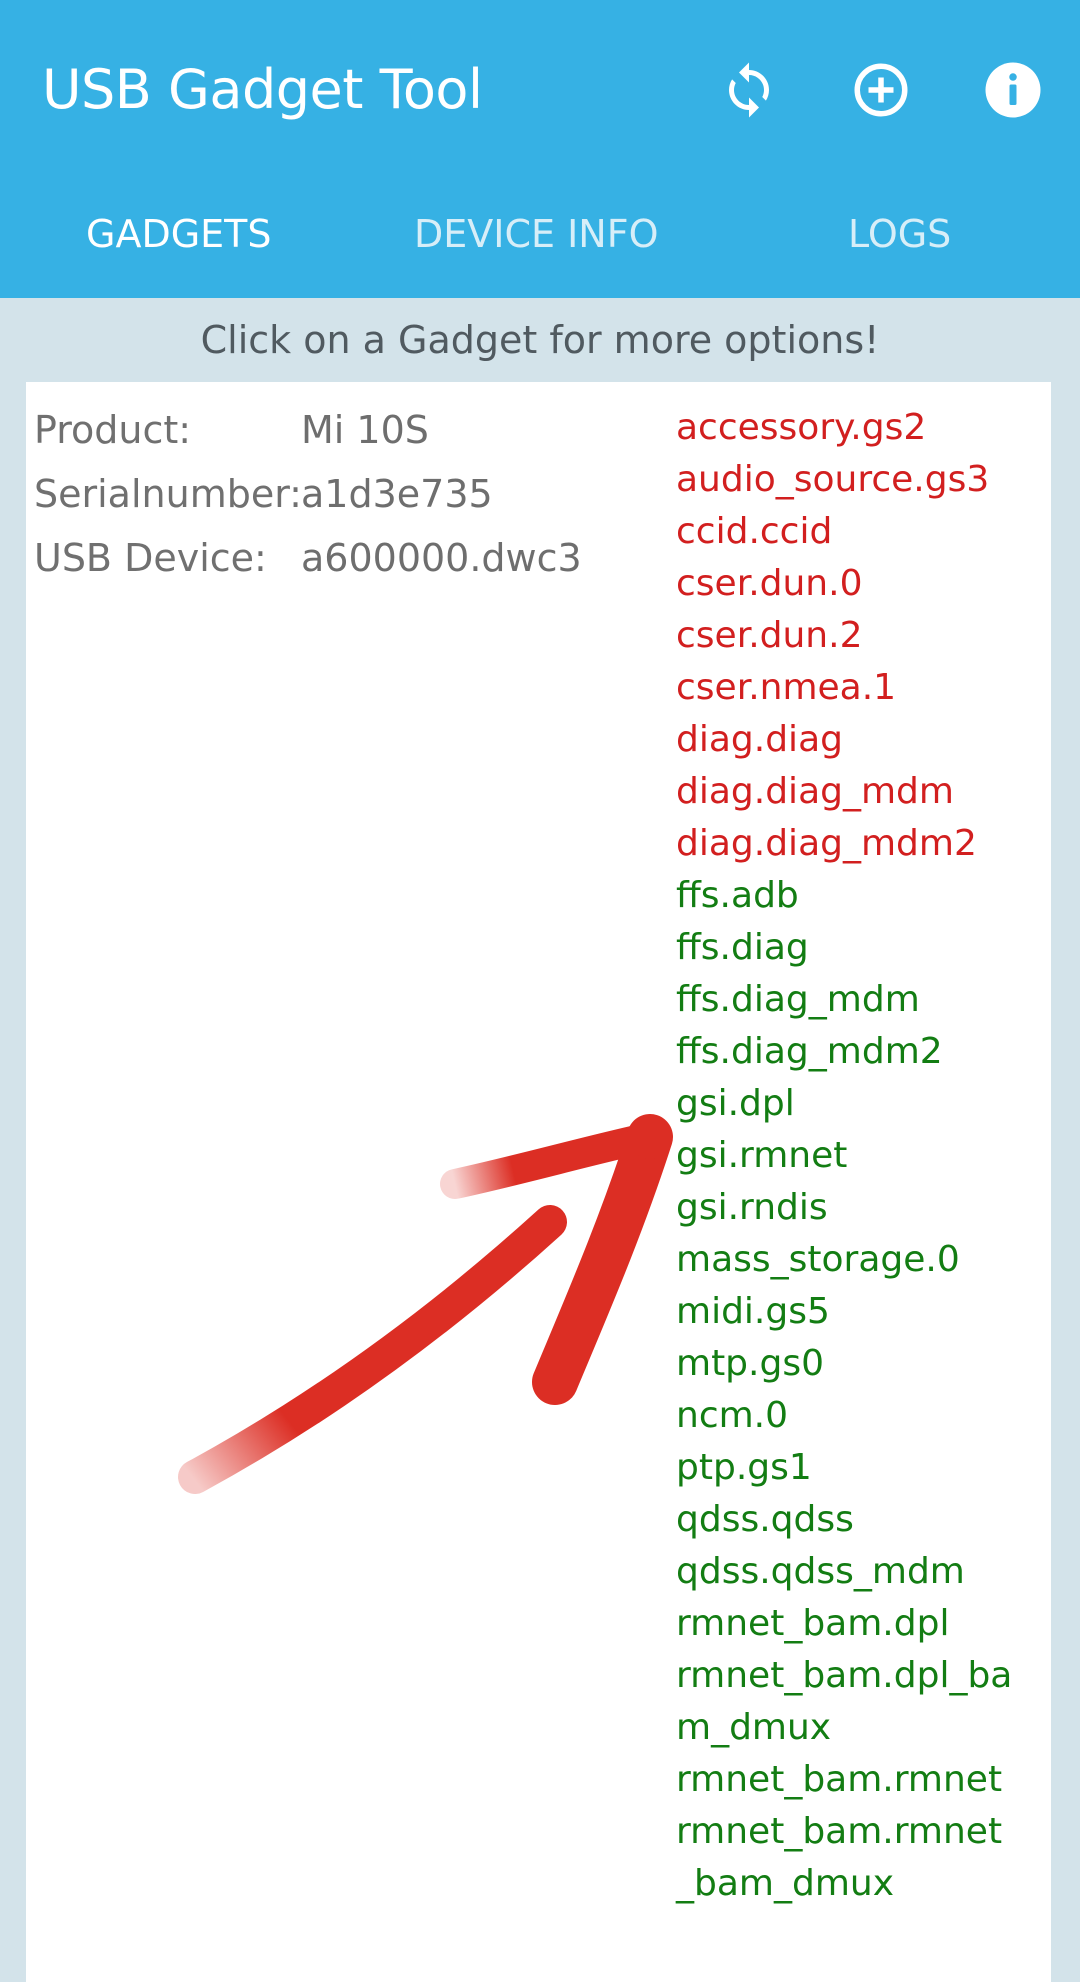 The width and height of the screenshot is (1080, 1982). What do you see at coordinates (863, 1520) in the screenshot?
I see `gadget-item: qdss.qdss` at bounding box center [863, 1520].